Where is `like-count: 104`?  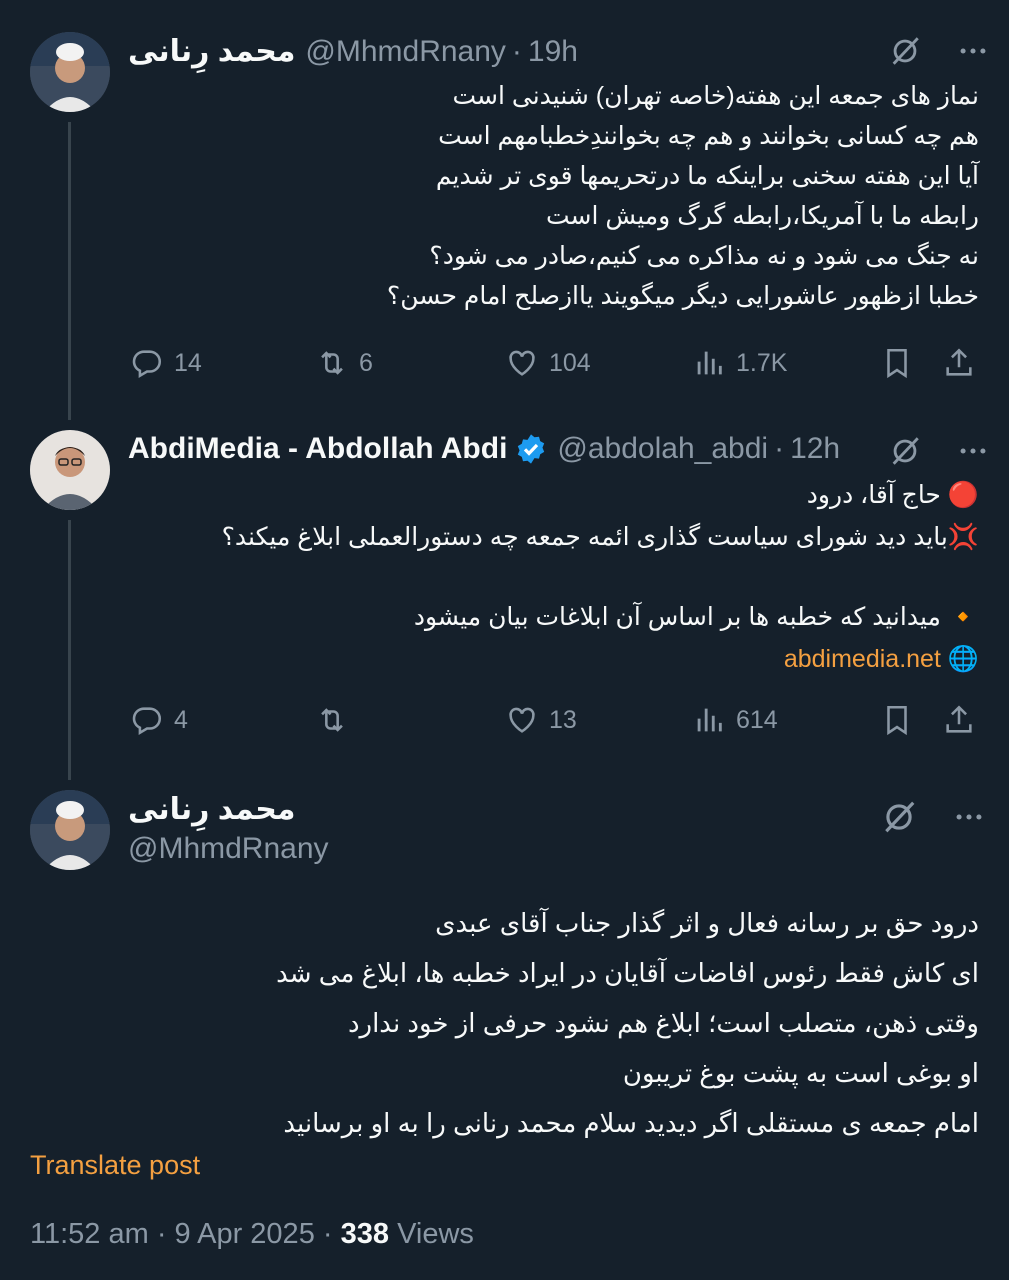 like-count: 104 is located at coordinates (570, 362).